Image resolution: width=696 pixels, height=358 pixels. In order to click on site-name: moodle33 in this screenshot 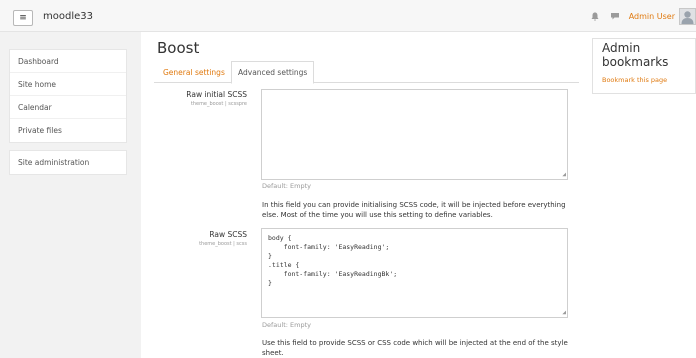, I will do `click(68, 16)`.